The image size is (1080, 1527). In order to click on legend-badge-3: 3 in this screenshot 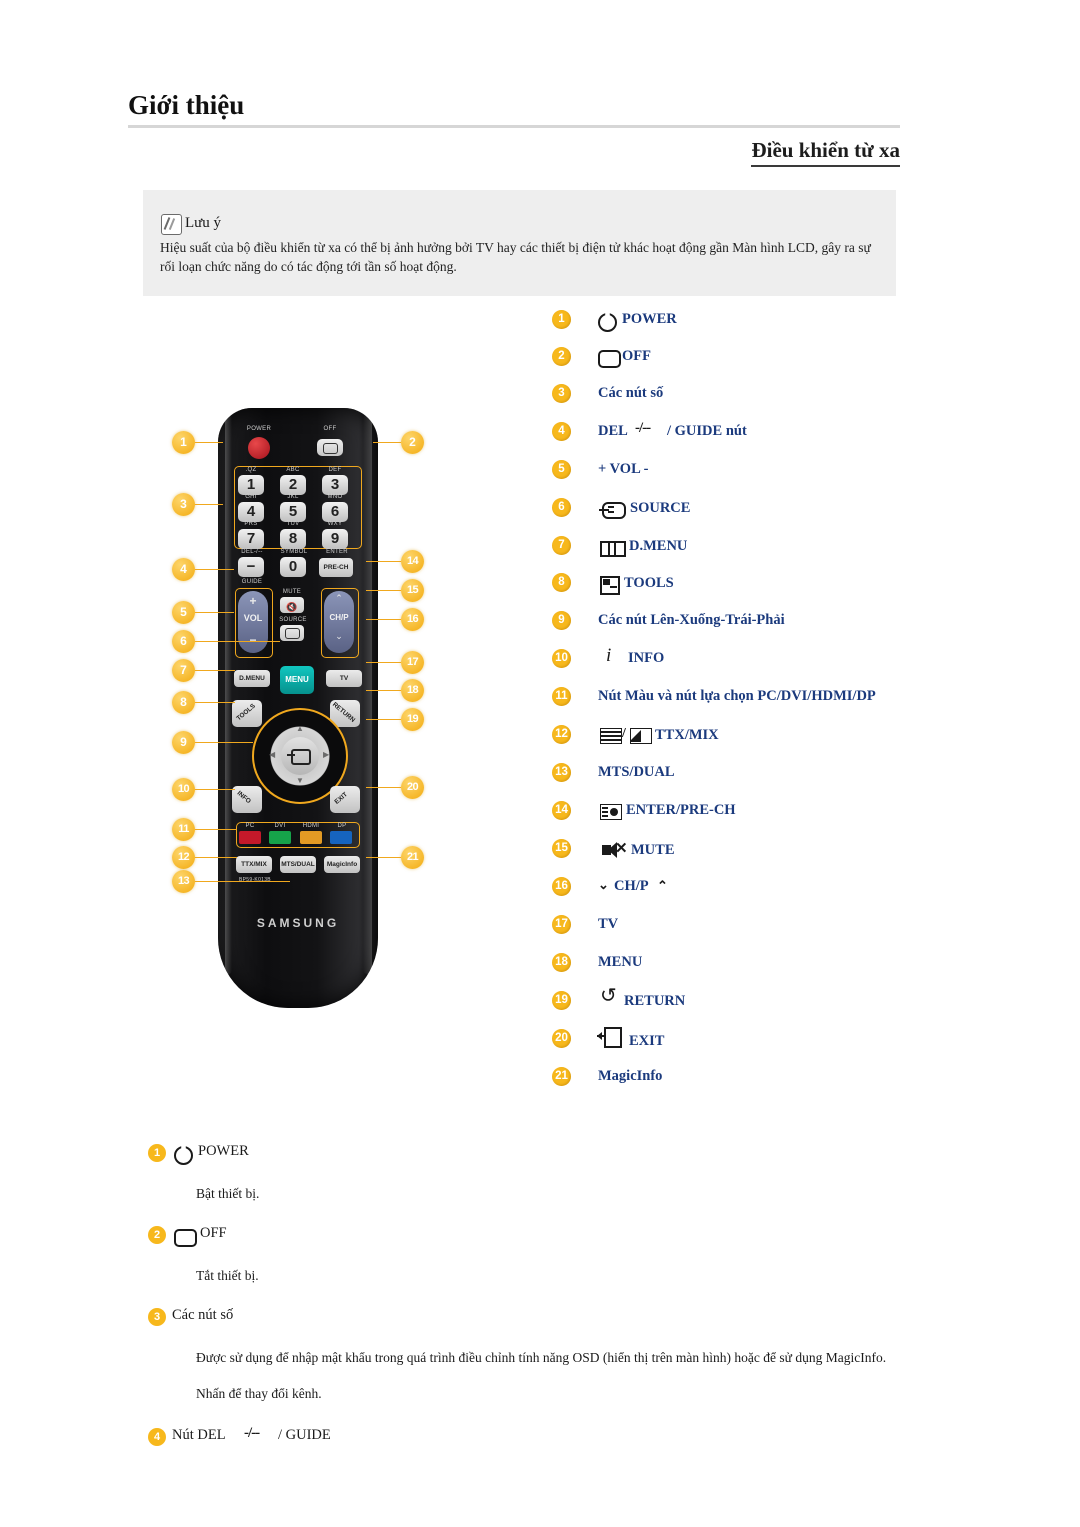, I will do `click(561, 393)`.